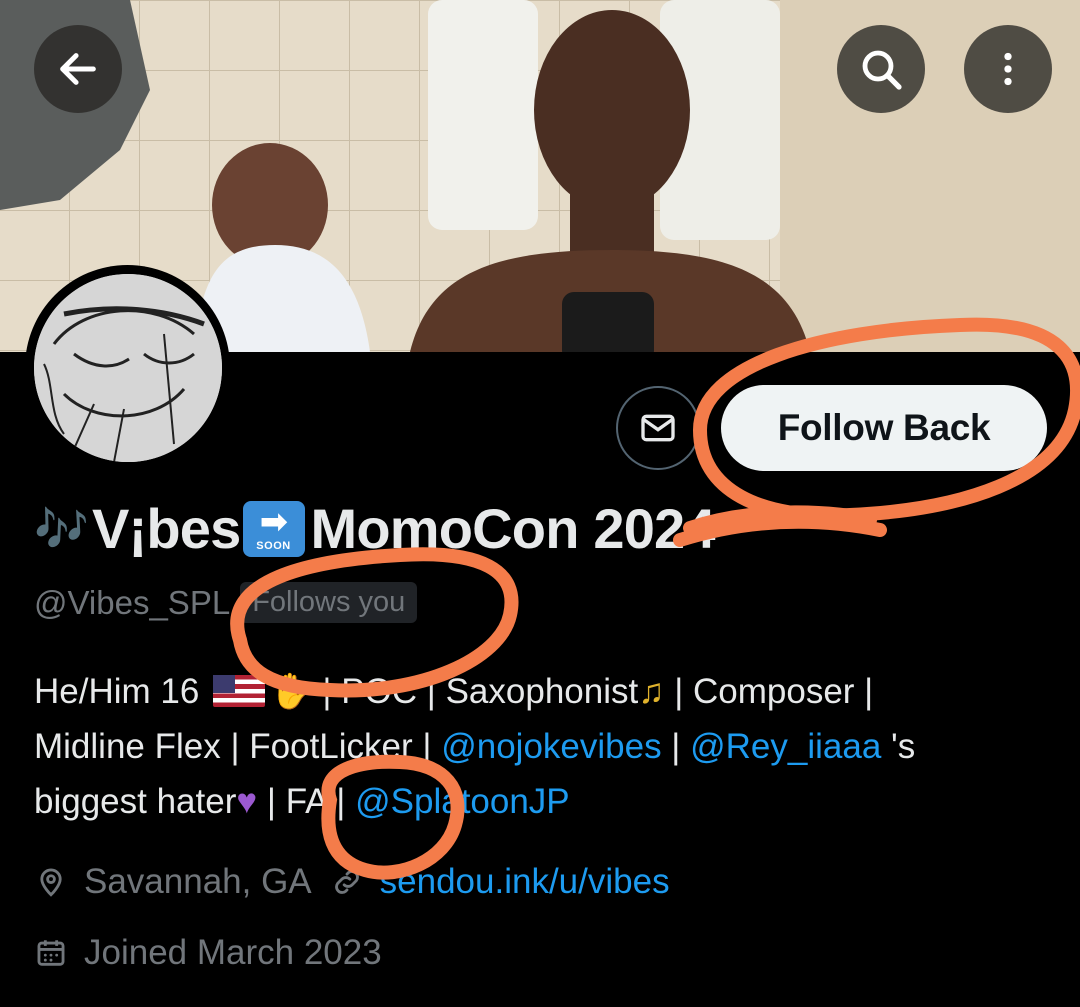  I want to click on soon-label: SOON, so click(273, 546).